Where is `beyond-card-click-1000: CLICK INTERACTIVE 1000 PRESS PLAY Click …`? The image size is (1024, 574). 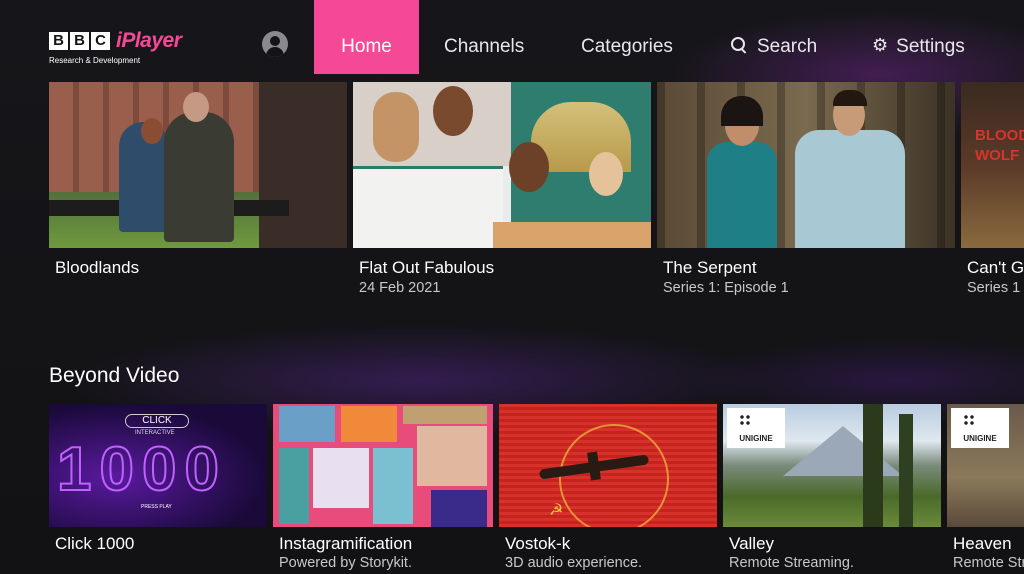
beyond-card-click-1000: CLICK INTERACTIVE 1000 PRESS PLAY Click … is located at coordinates (158, 489).